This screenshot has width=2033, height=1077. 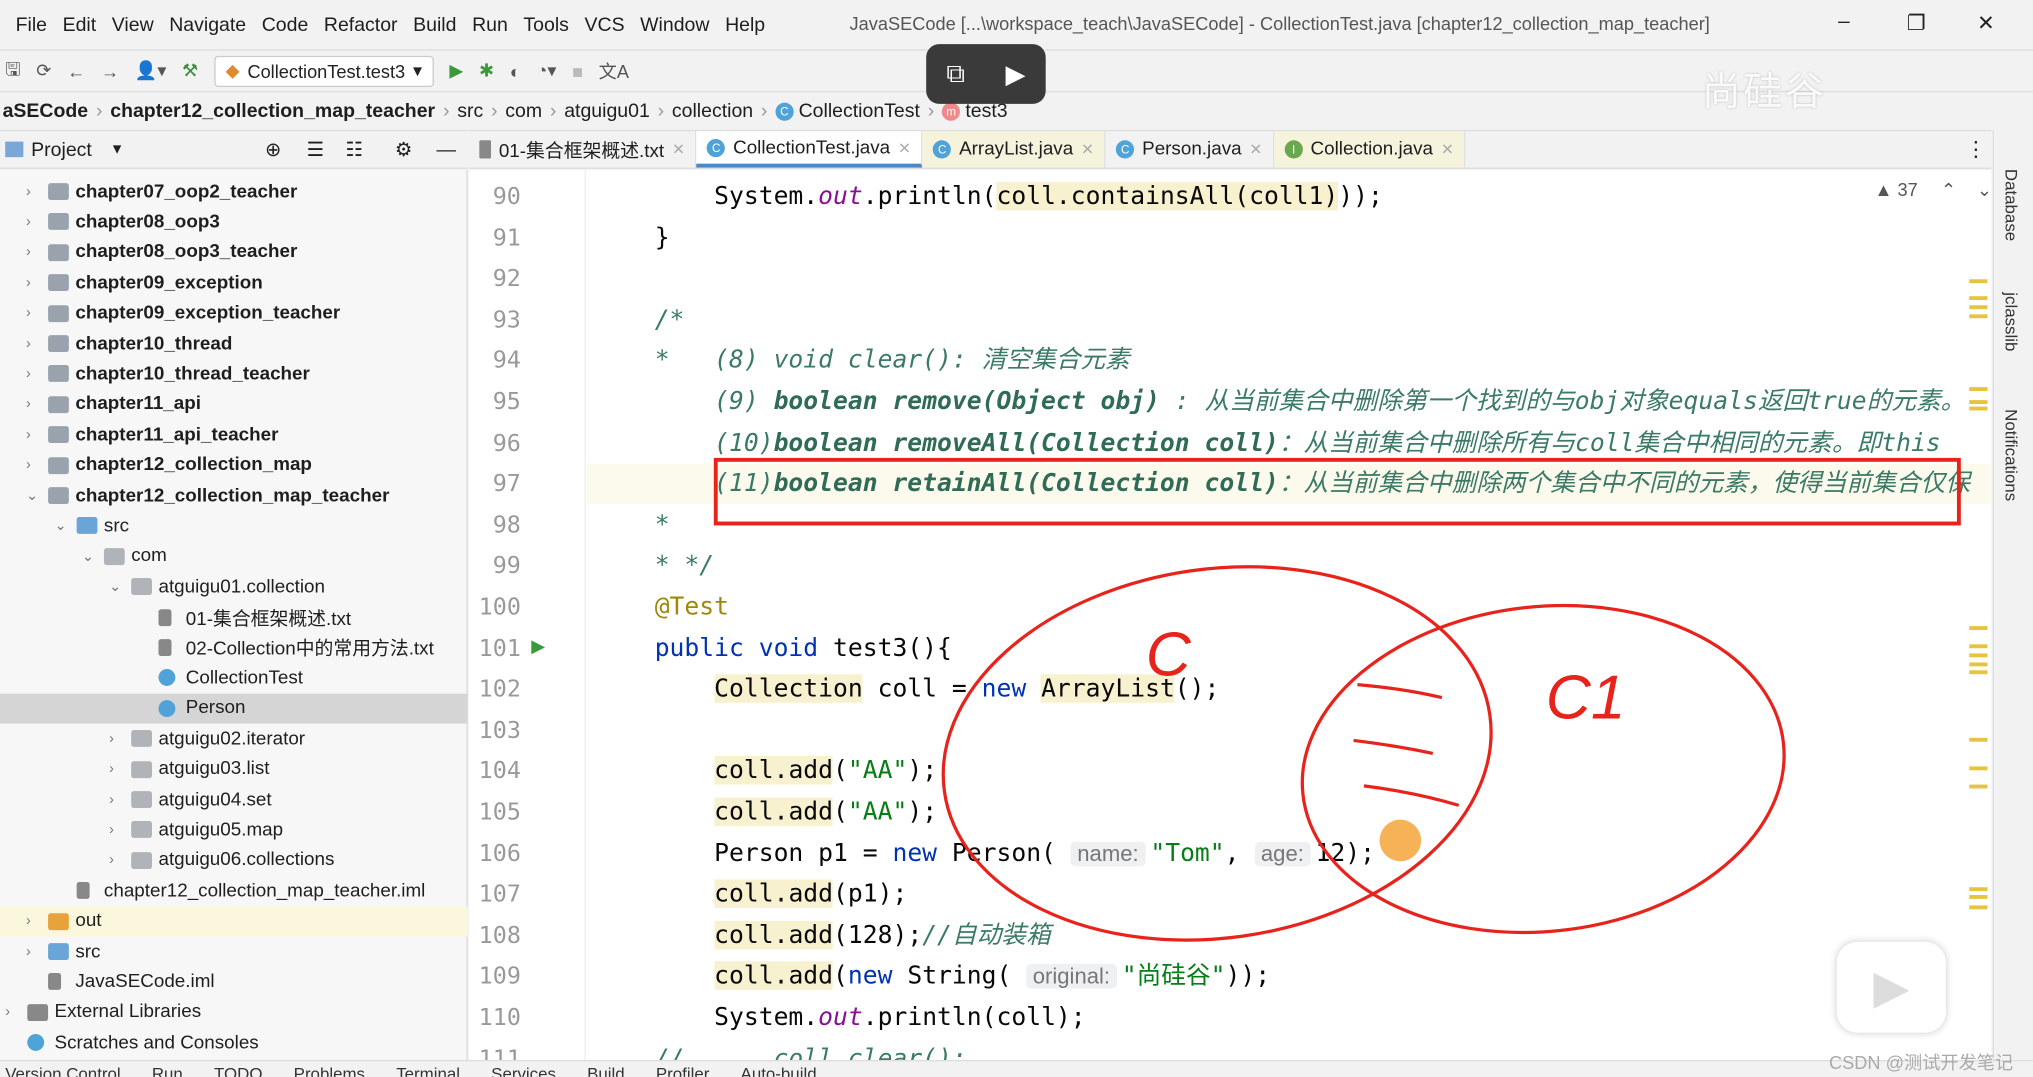 I want to click on pip-icon: ⧉, so click(x=955, y=74).